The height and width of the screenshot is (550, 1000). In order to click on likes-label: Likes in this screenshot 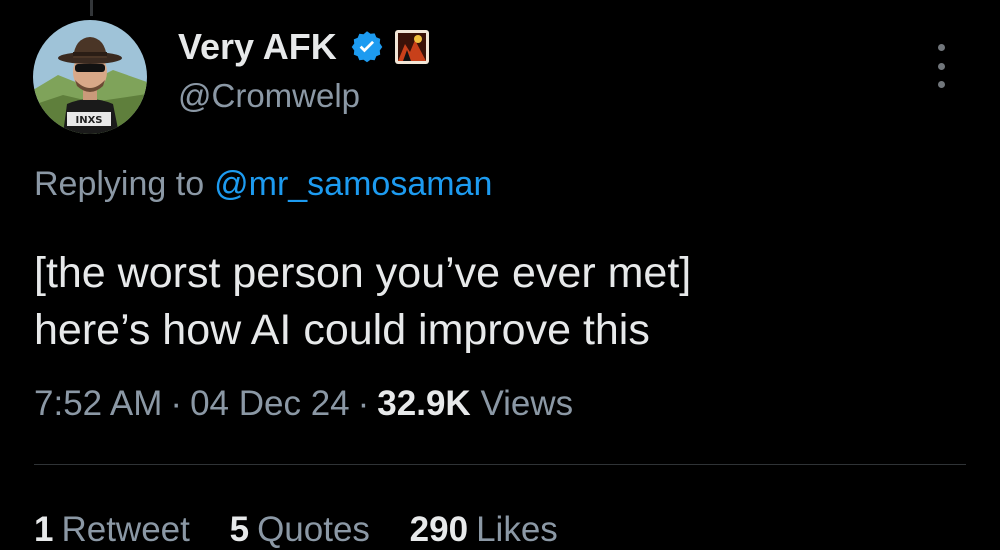, I will do `click(517, 529)`.